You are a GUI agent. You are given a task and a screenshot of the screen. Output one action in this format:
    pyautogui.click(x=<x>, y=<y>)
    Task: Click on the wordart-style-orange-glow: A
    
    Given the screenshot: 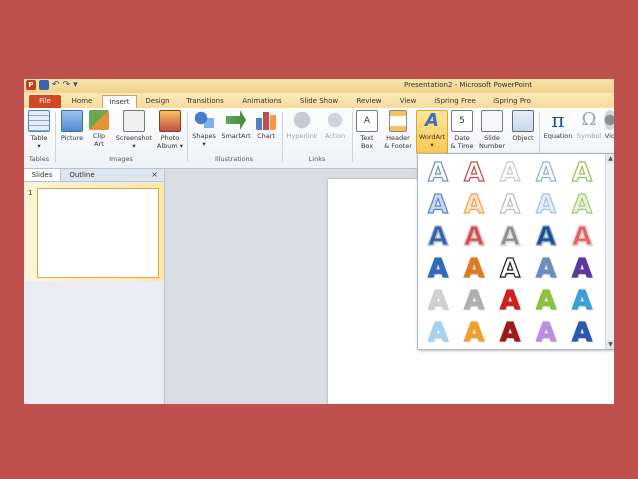 What is the action you would take?
    pyautogui.click(x=474, y=333)
    